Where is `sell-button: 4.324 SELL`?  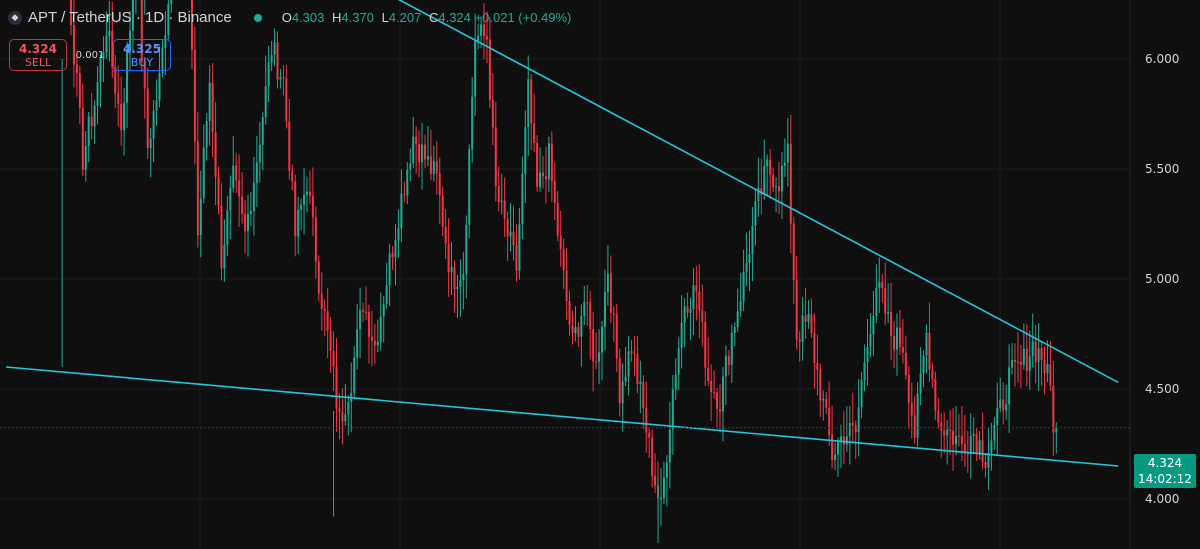
sell-button: 4.324 SELL is located at coordinates (38, 55).